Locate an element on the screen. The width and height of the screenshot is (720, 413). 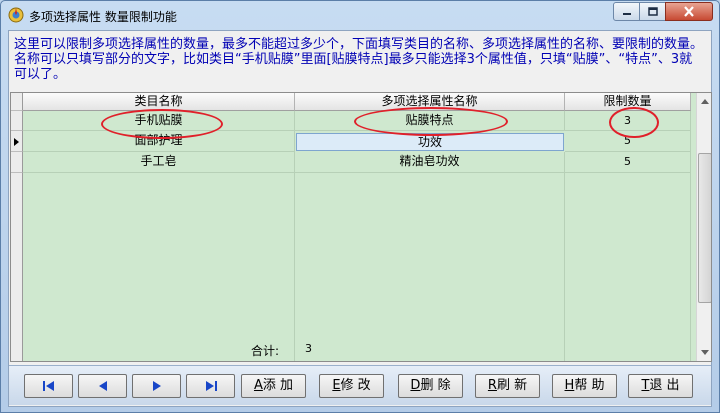
maximize-icon is located at coordinates (652, 11).